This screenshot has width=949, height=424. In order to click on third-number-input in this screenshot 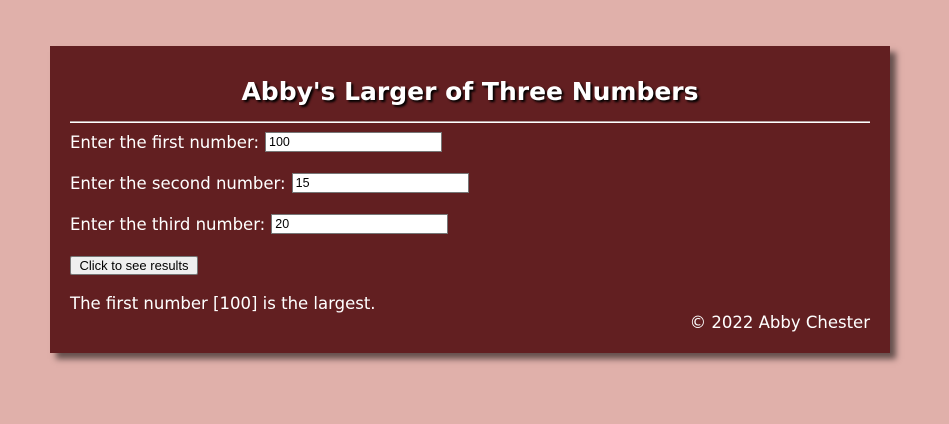, I will do `click(360, 224)`.